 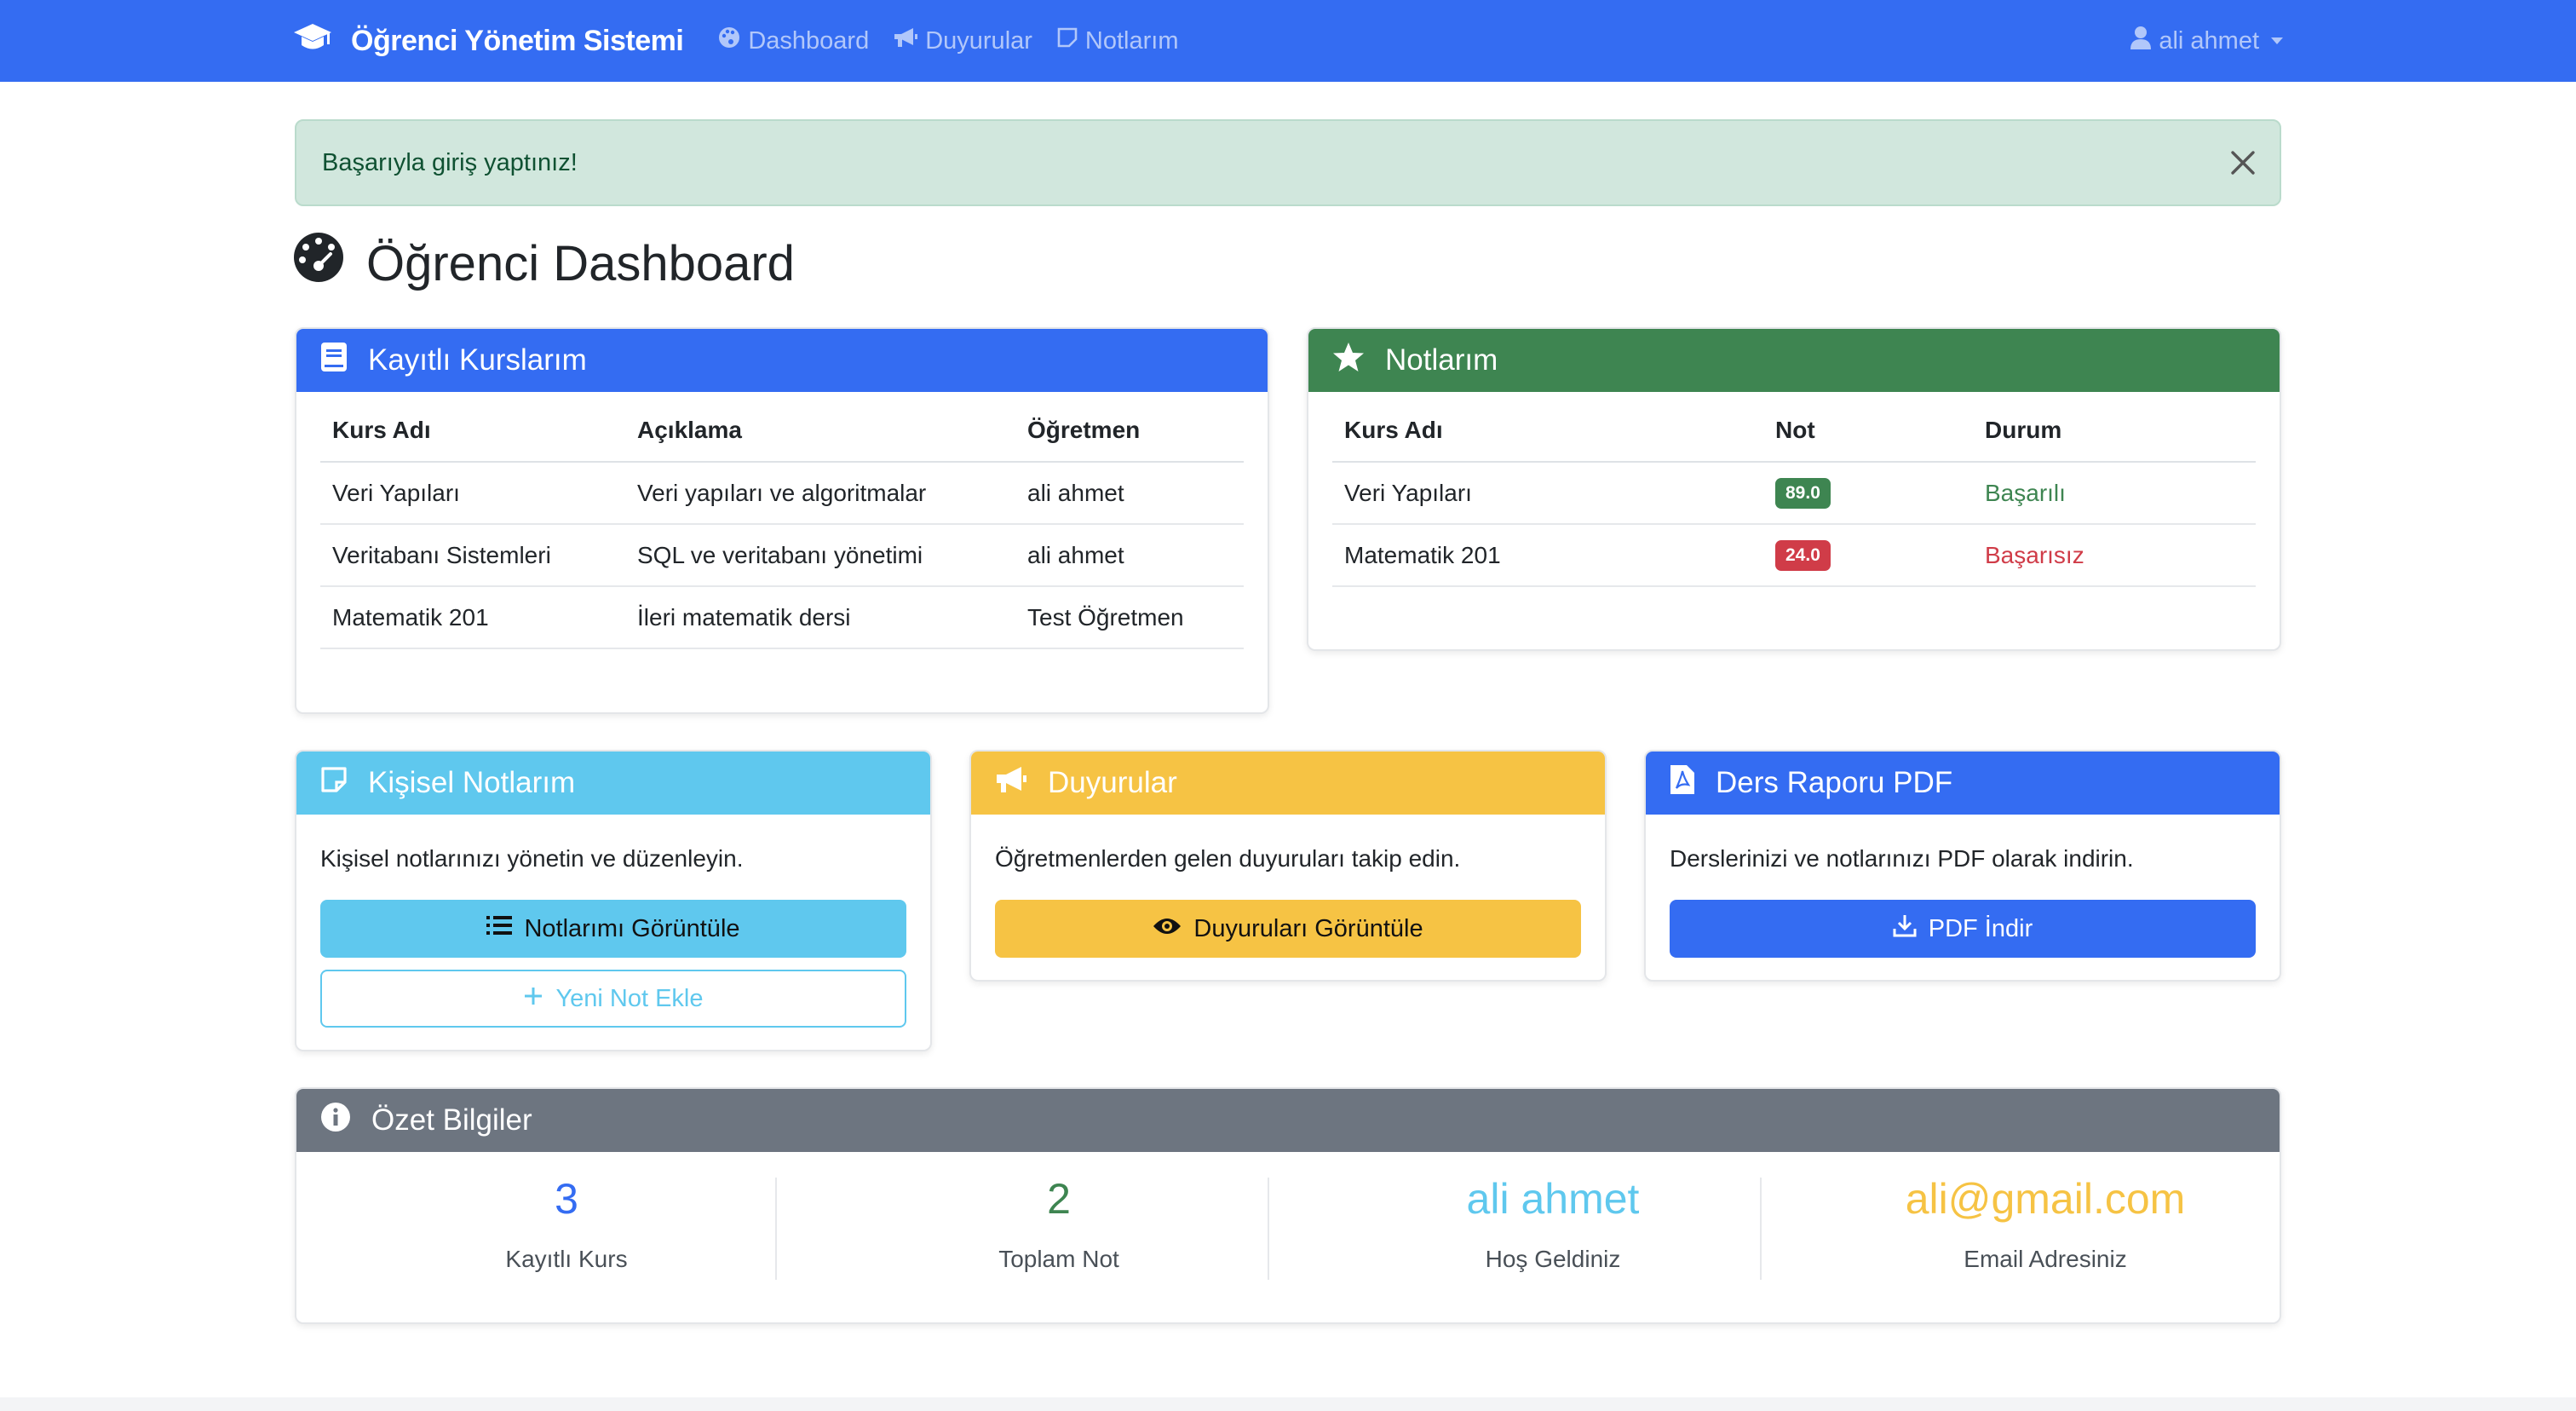 What do you see at coordinates (2115, 431) in the screenshot?
I see `column-header: Durum` at bounding box center [2115, 431].